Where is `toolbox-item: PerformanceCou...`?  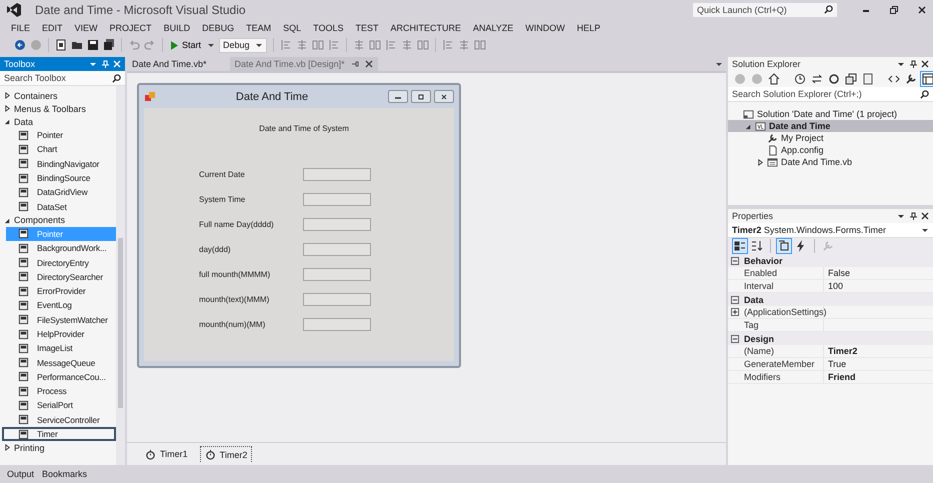 toolbox-item: PerformanceCou... is located at coordinates (61, 377).